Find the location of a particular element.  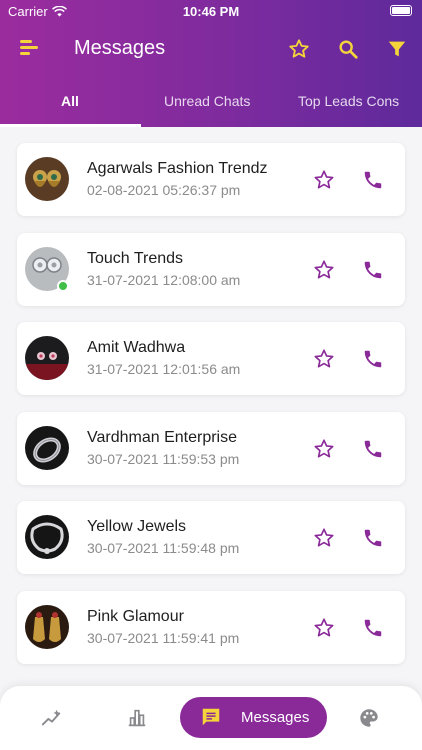

chat-name: Vardhman Enterprise is located at coordinates (162, 437).